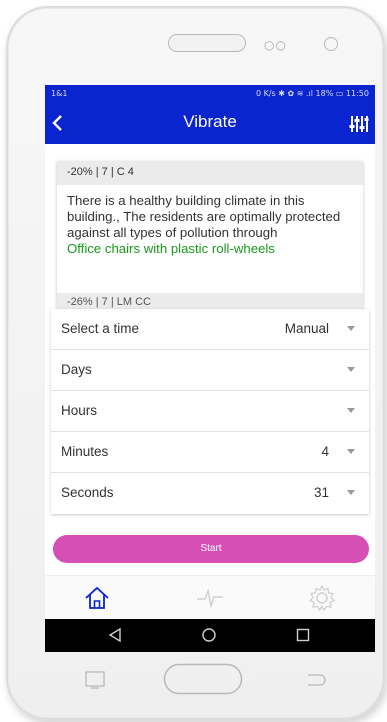 Image resolution: width=387 pixels, height=722 pixels. Describe the element at coordinates (210, 493) in the screenshot. I see `seconds-dropdown: Seconds 31` at that location.